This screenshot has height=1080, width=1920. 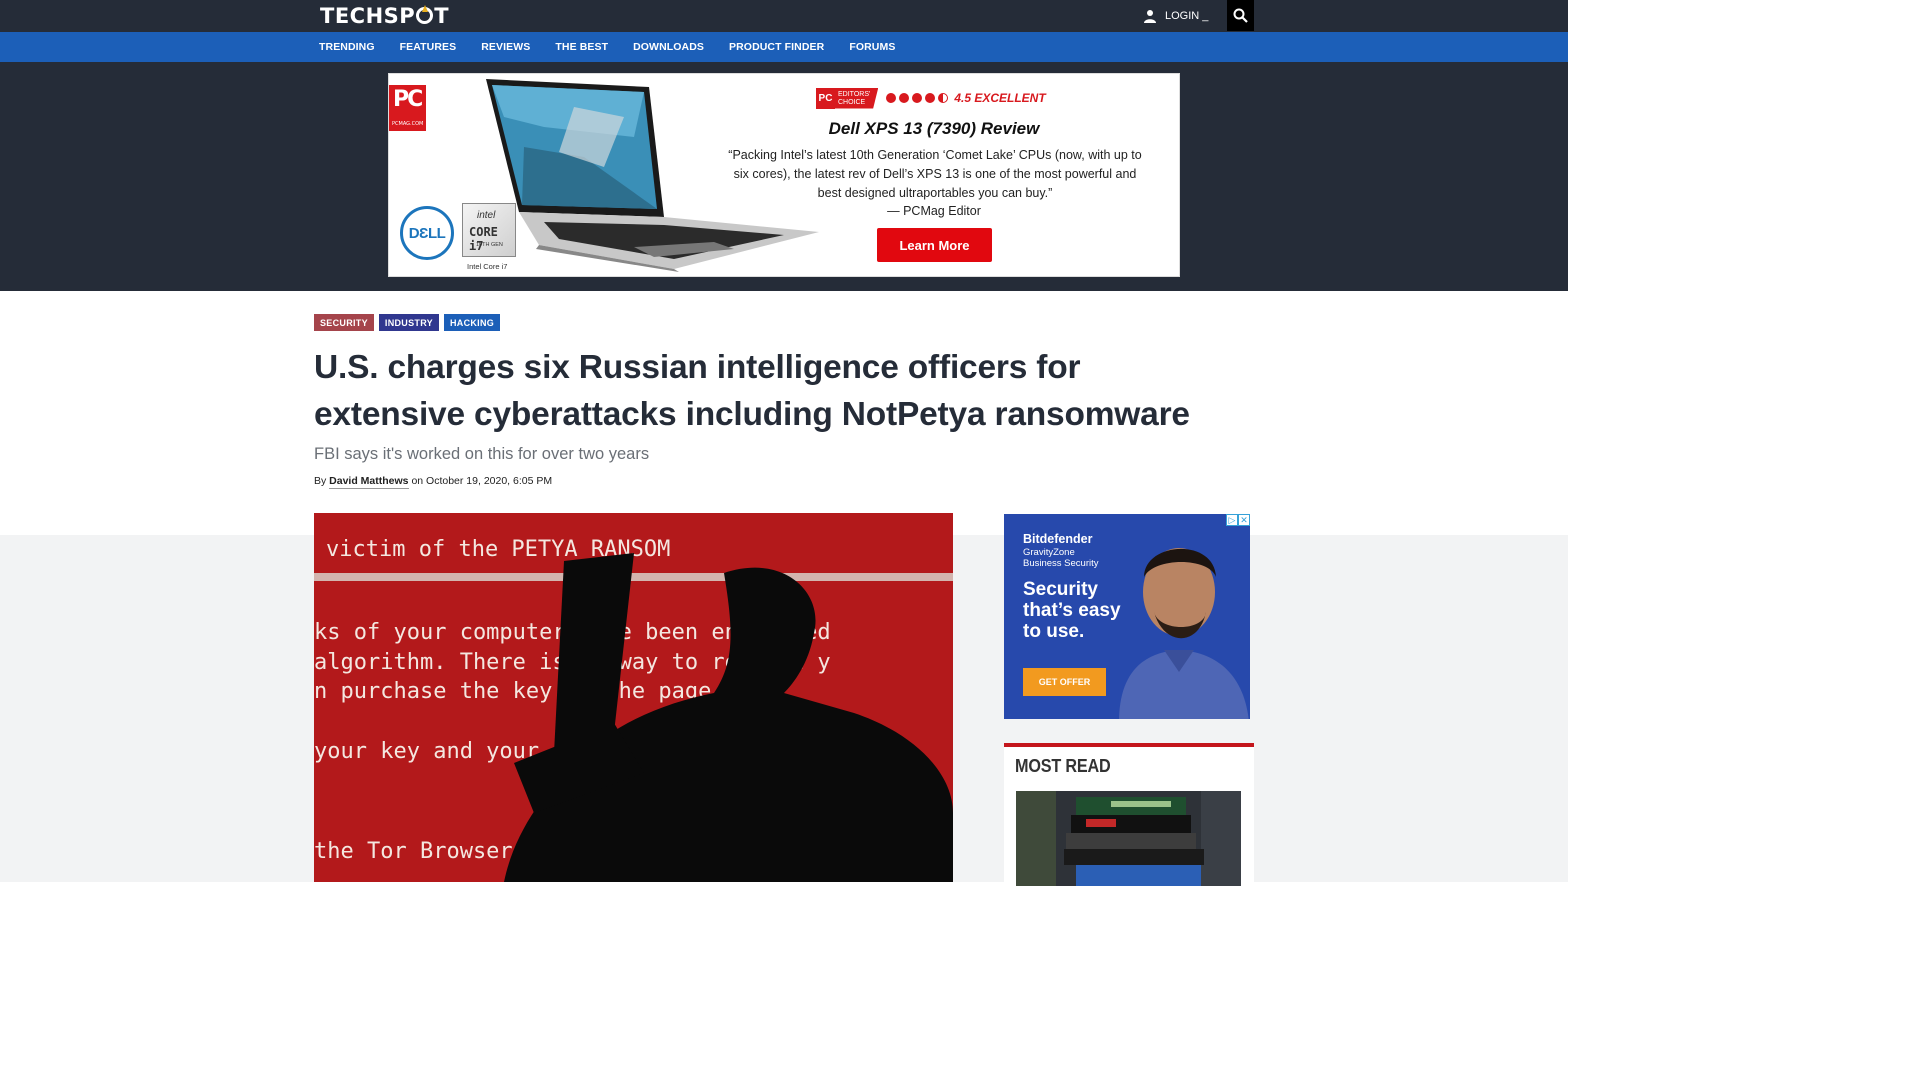 What do you see at coordinates (512, 691) in the screenshot?
I see `ransom-line-4: n purchase the key on the page` at bounding box center [512, 691].